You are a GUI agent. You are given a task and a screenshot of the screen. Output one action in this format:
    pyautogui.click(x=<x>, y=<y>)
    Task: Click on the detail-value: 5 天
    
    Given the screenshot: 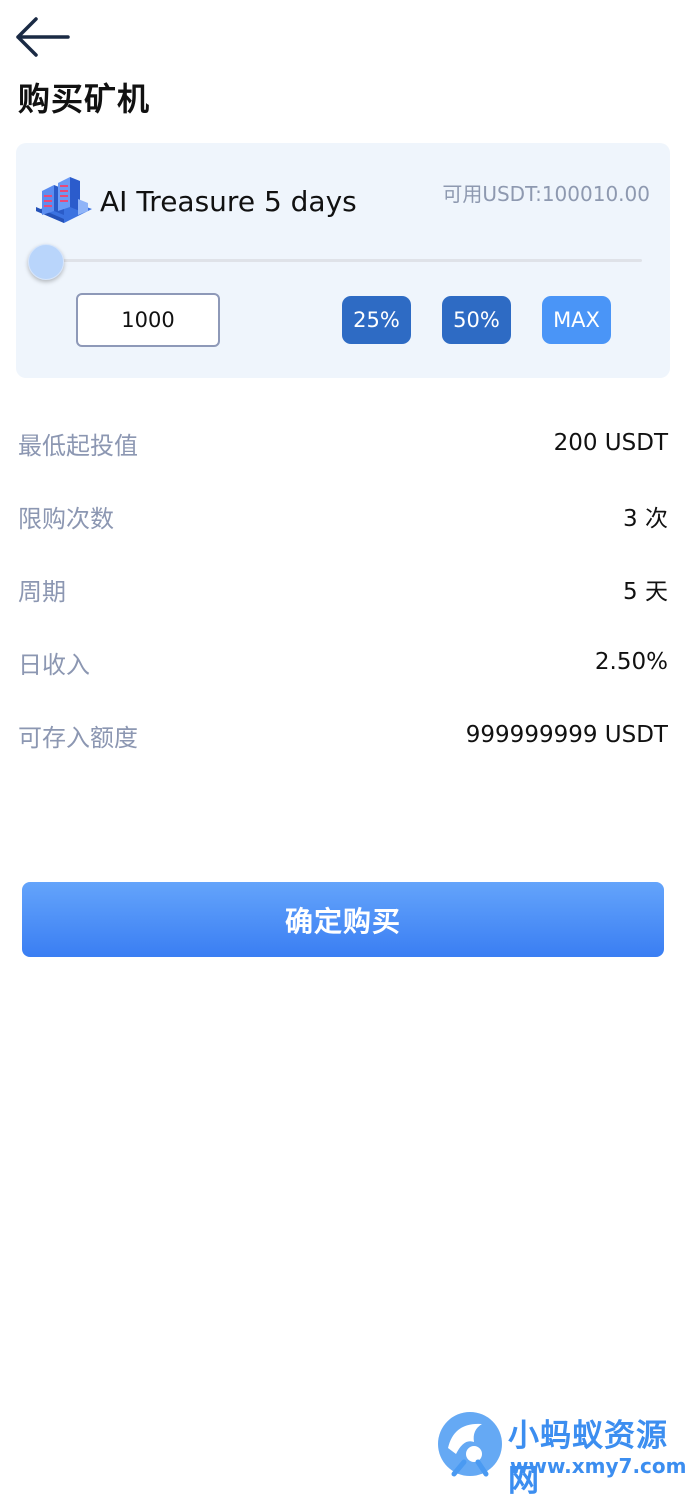 What is the action you would take?
    pyautogui.click(x=645, y=592)
    